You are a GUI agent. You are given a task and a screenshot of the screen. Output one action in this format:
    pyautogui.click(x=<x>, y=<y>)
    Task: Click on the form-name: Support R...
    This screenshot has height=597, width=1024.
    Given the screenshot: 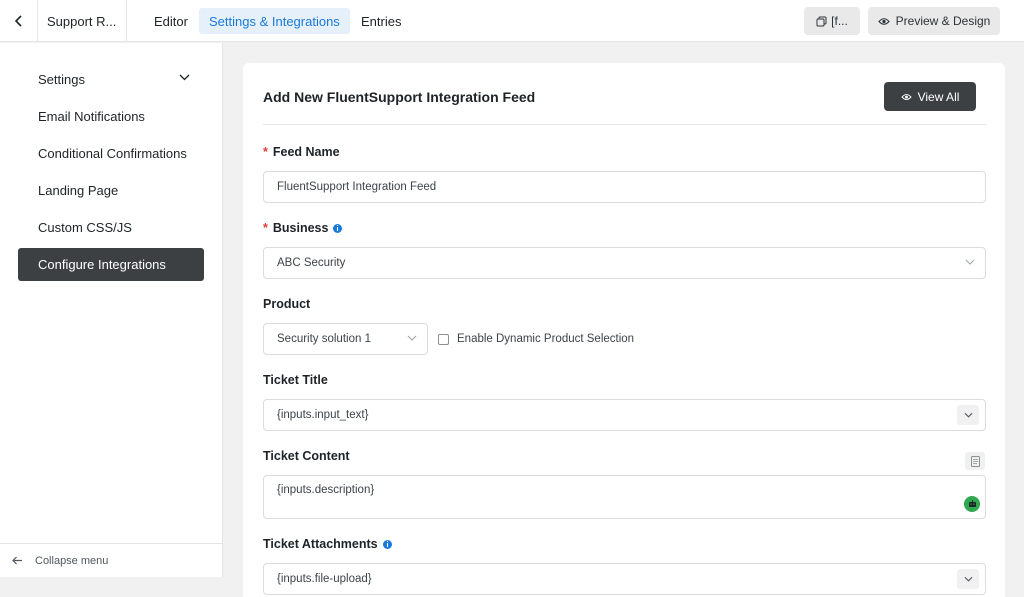 What is the action you would take?
    pyautogui.click(x=82, y=21)
    